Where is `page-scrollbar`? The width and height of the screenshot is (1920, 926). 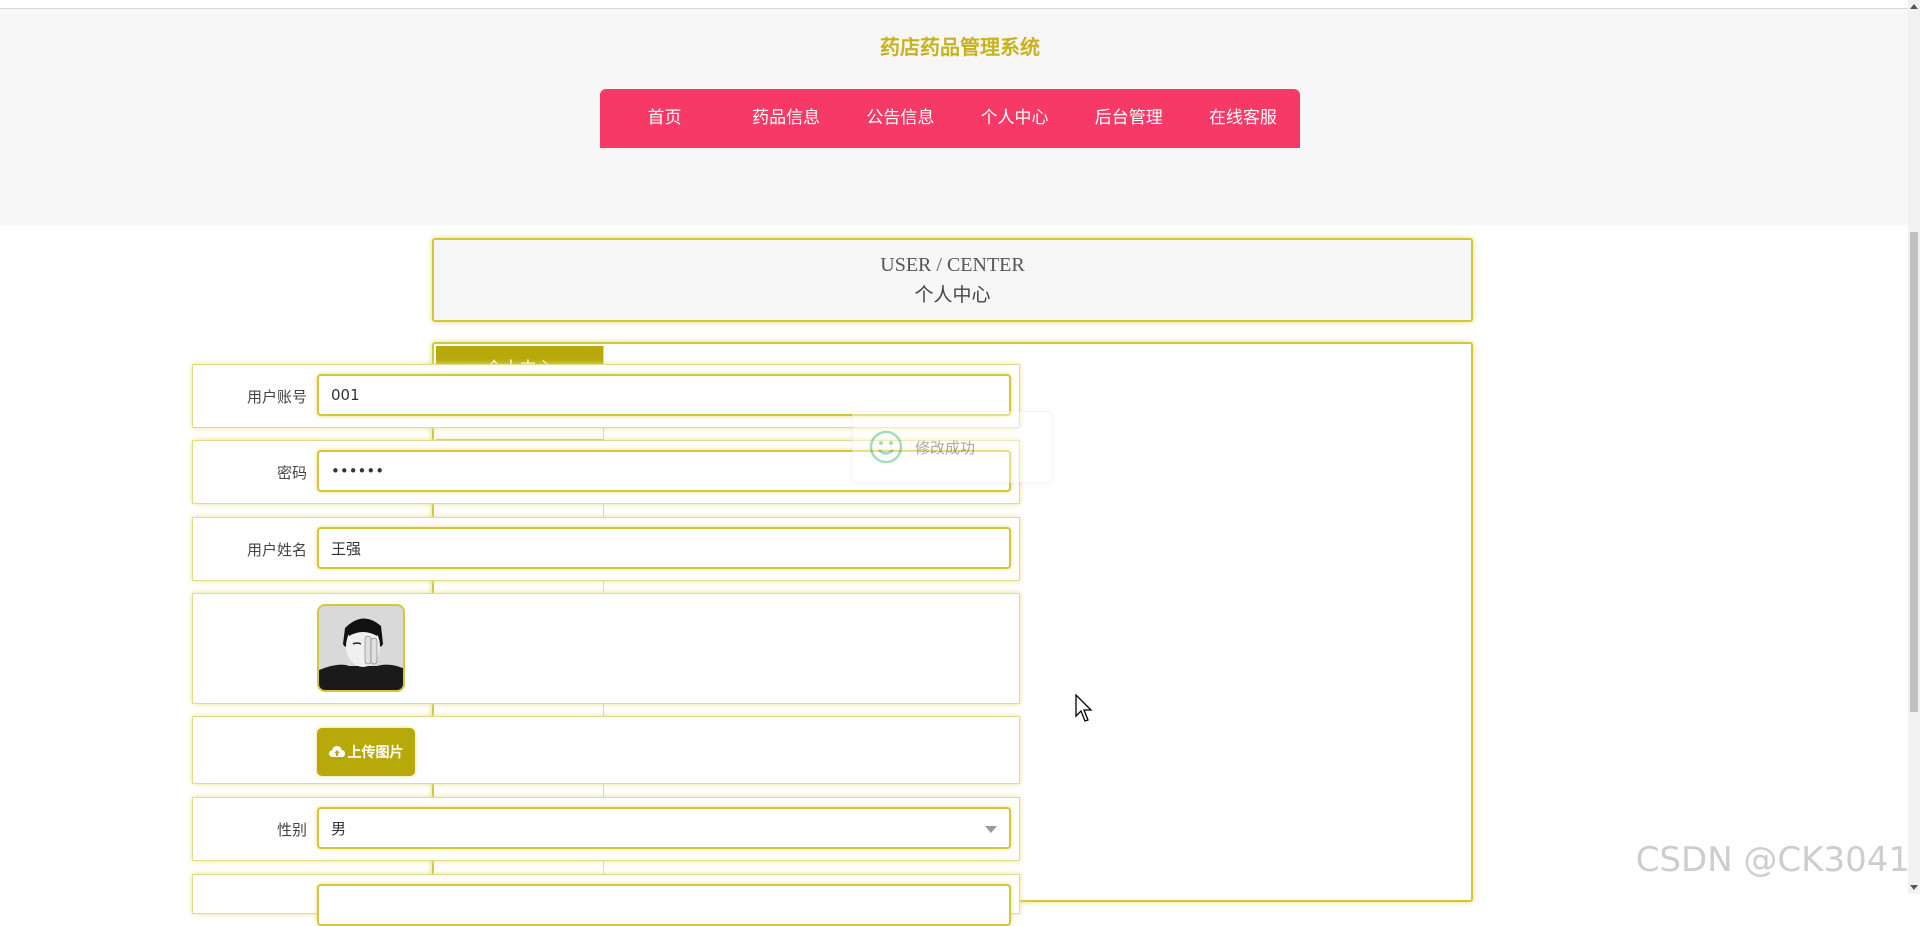
page-scrollbar is located at coordinates (1914, 447).